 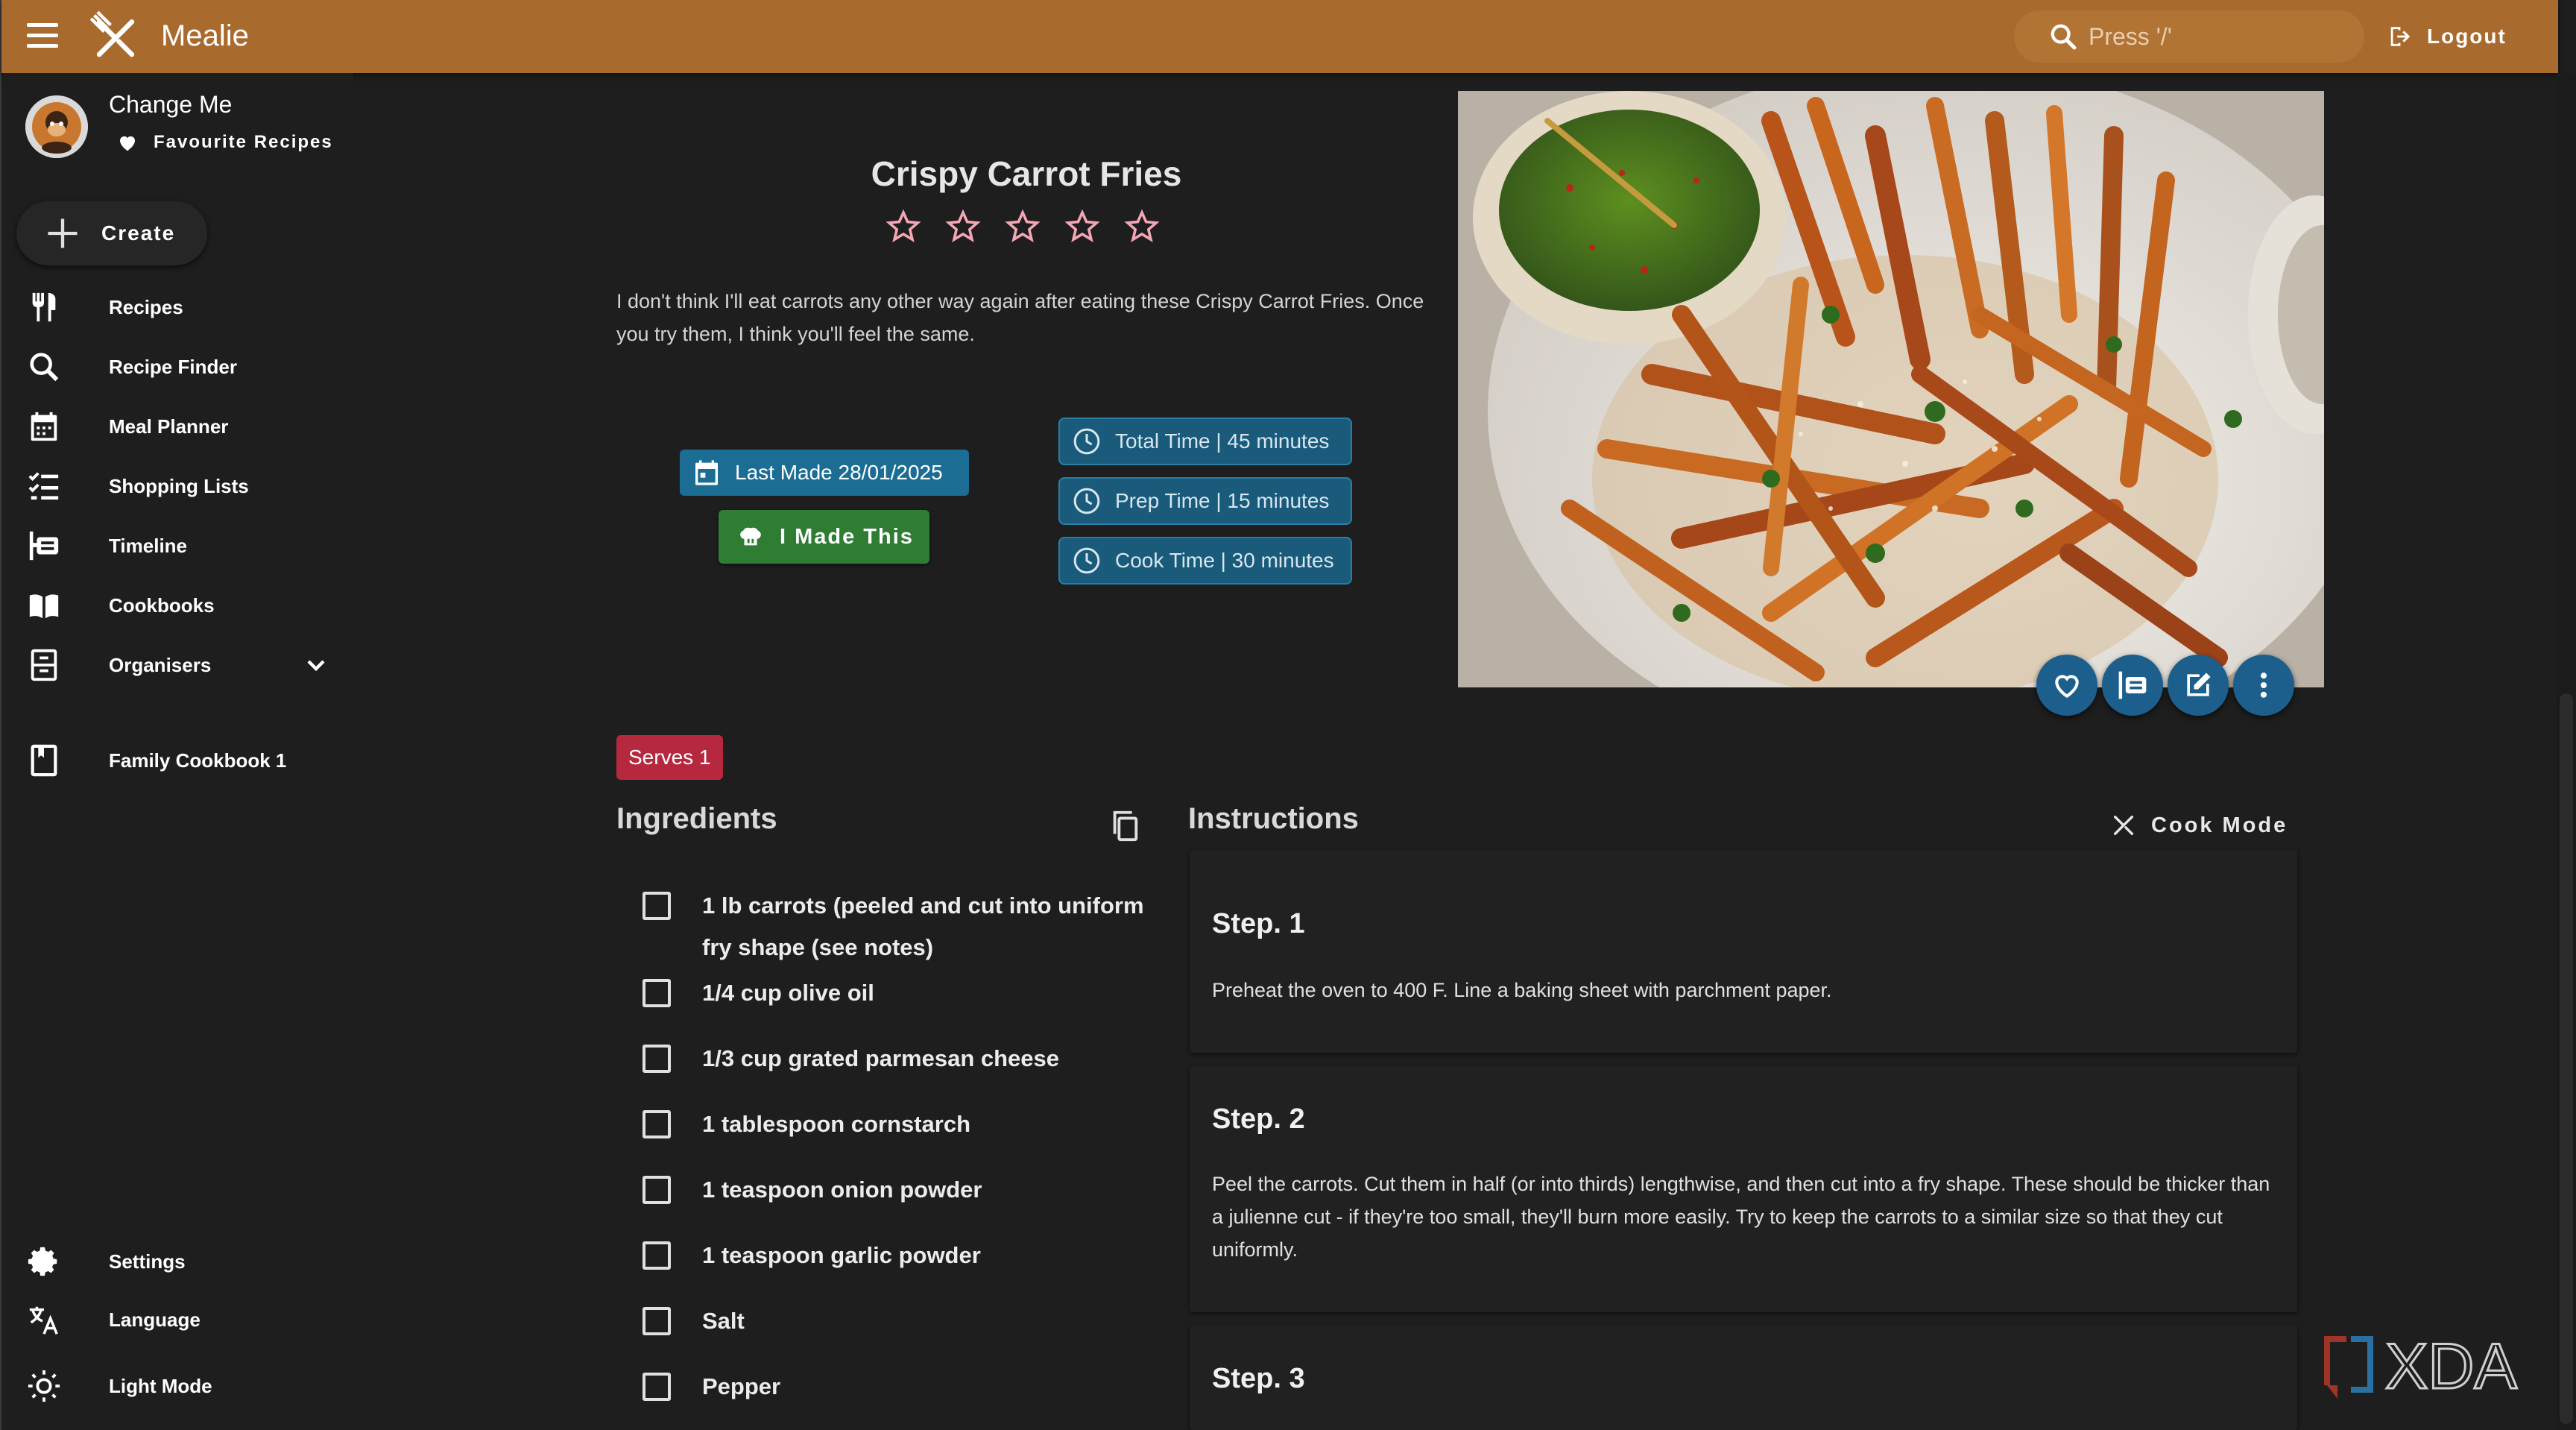 What do you see at coordinates (178, 427) in the screenshot?
I see `sidebar-item-meal-planner: Meal Planner` at bounding box center [178, 427].